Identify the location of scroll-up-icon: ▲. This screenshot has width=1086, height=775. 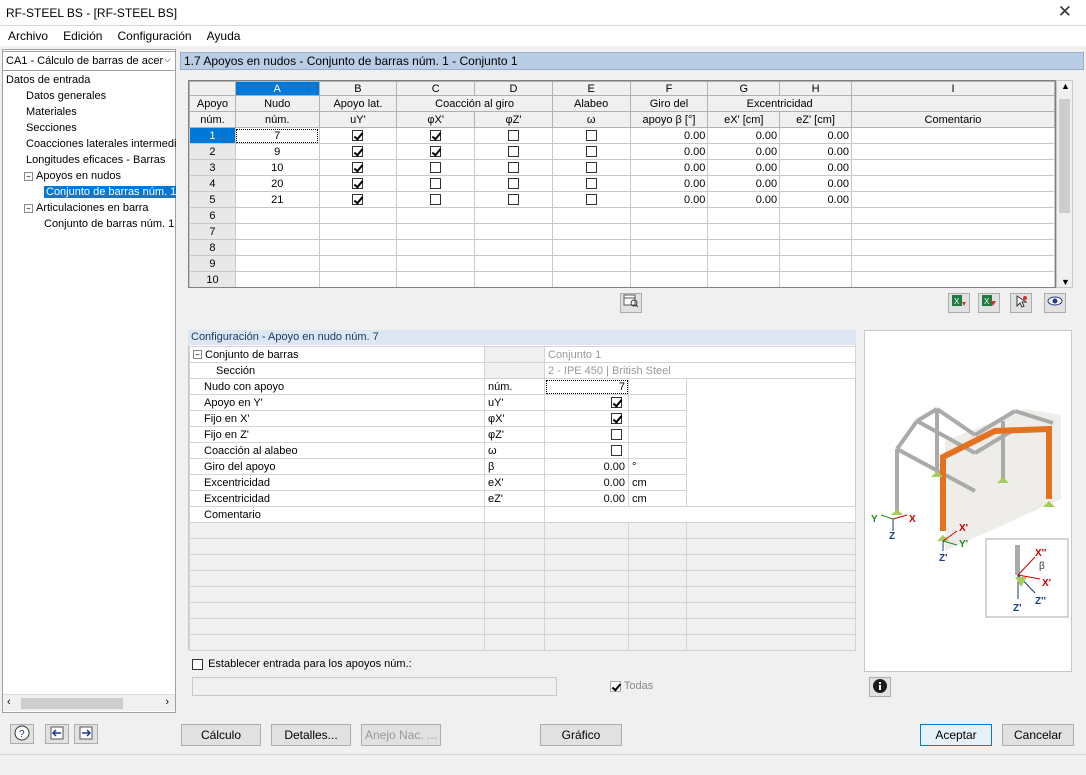
(1065, 86).